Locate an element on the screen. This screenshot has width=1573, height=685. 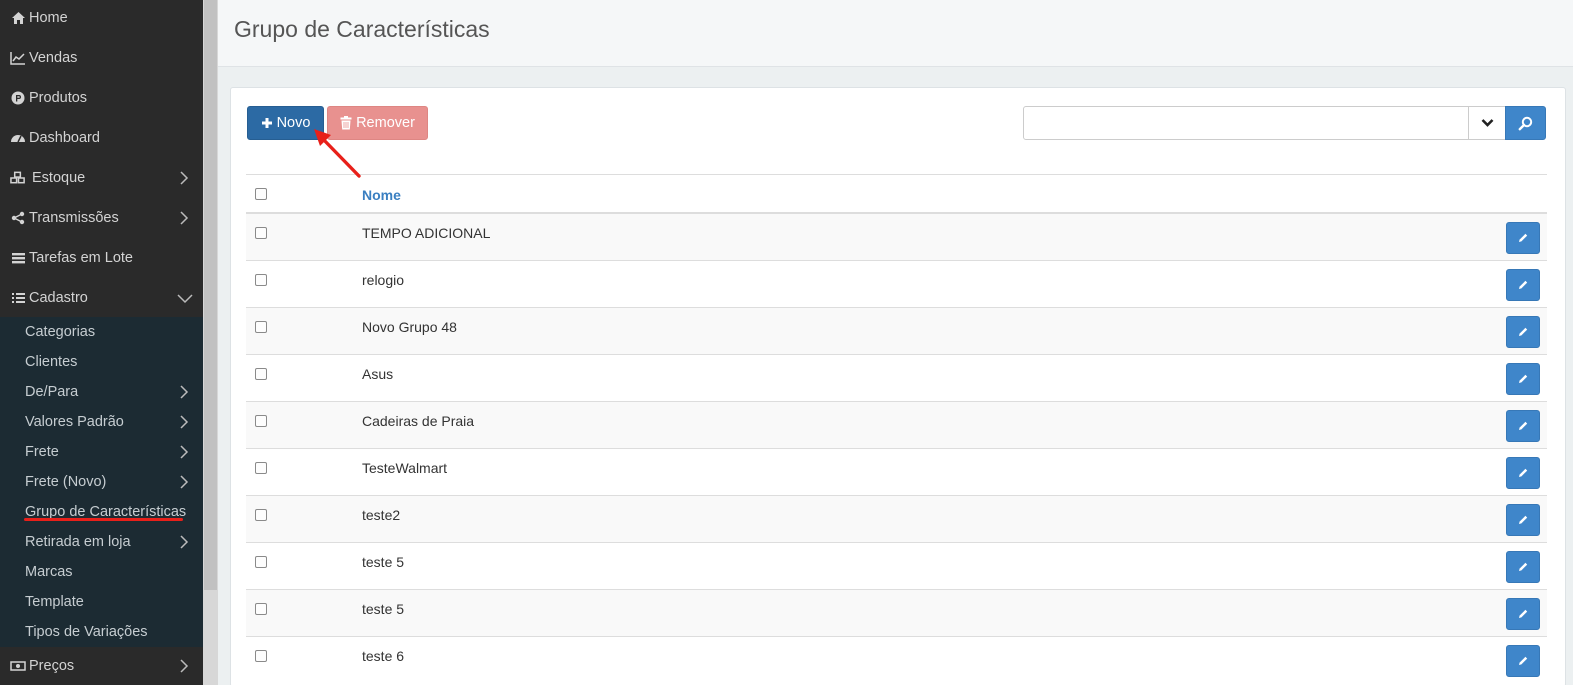
sidebar-scrollbar-thumb is located at coordinates (210, 295).